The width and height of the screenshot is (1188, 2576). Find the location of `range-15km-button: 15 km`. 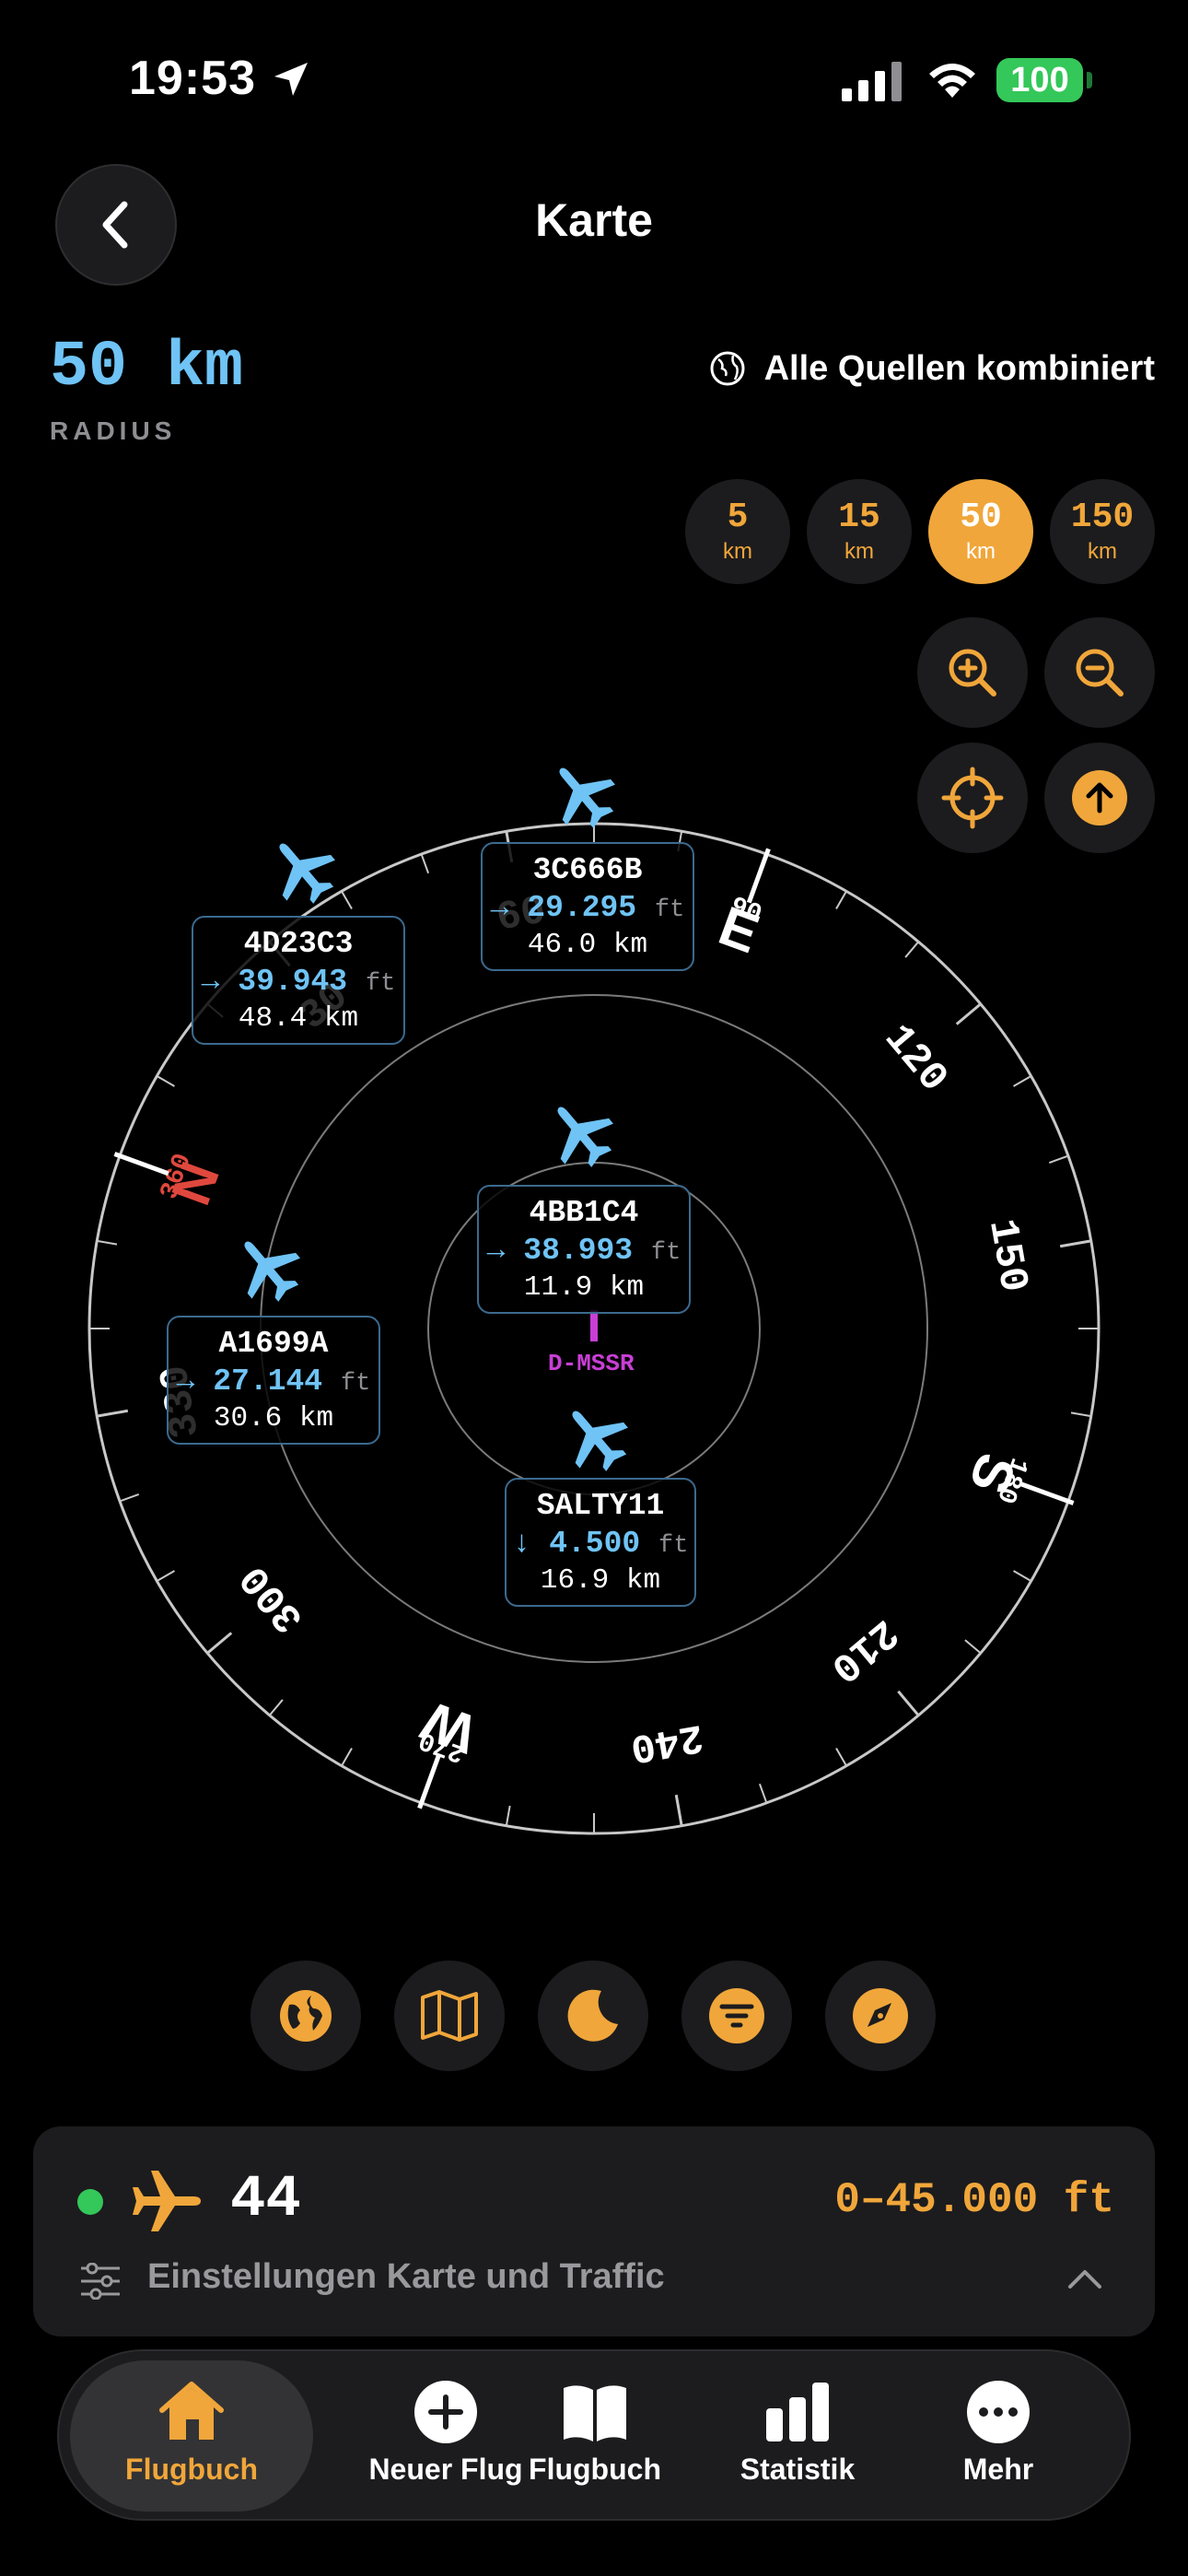

range-15km-button: 15 km is located at coordinates (859, 531).